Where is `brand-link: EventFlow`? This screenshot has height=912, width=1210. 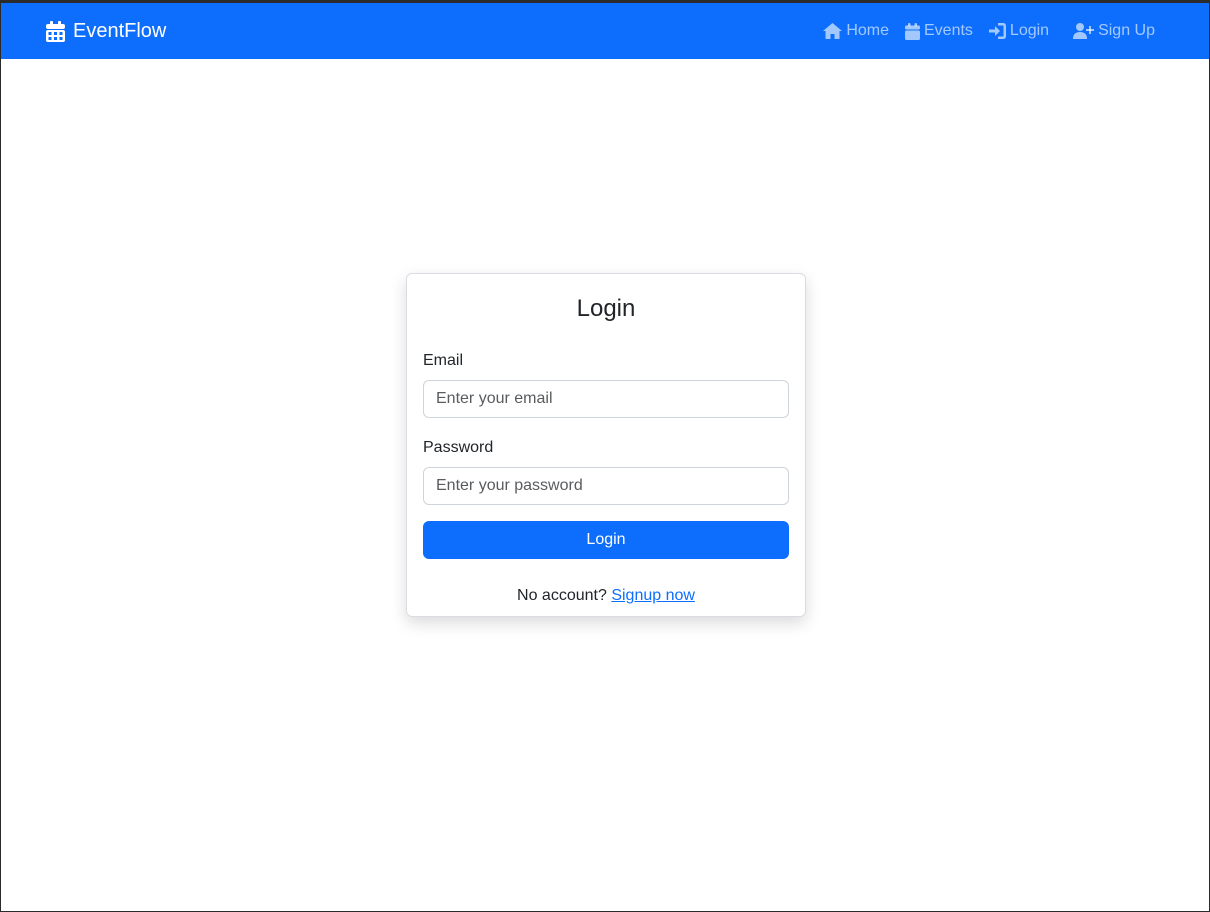
brand-link: EventFlow is located at coordinates (106, 31).